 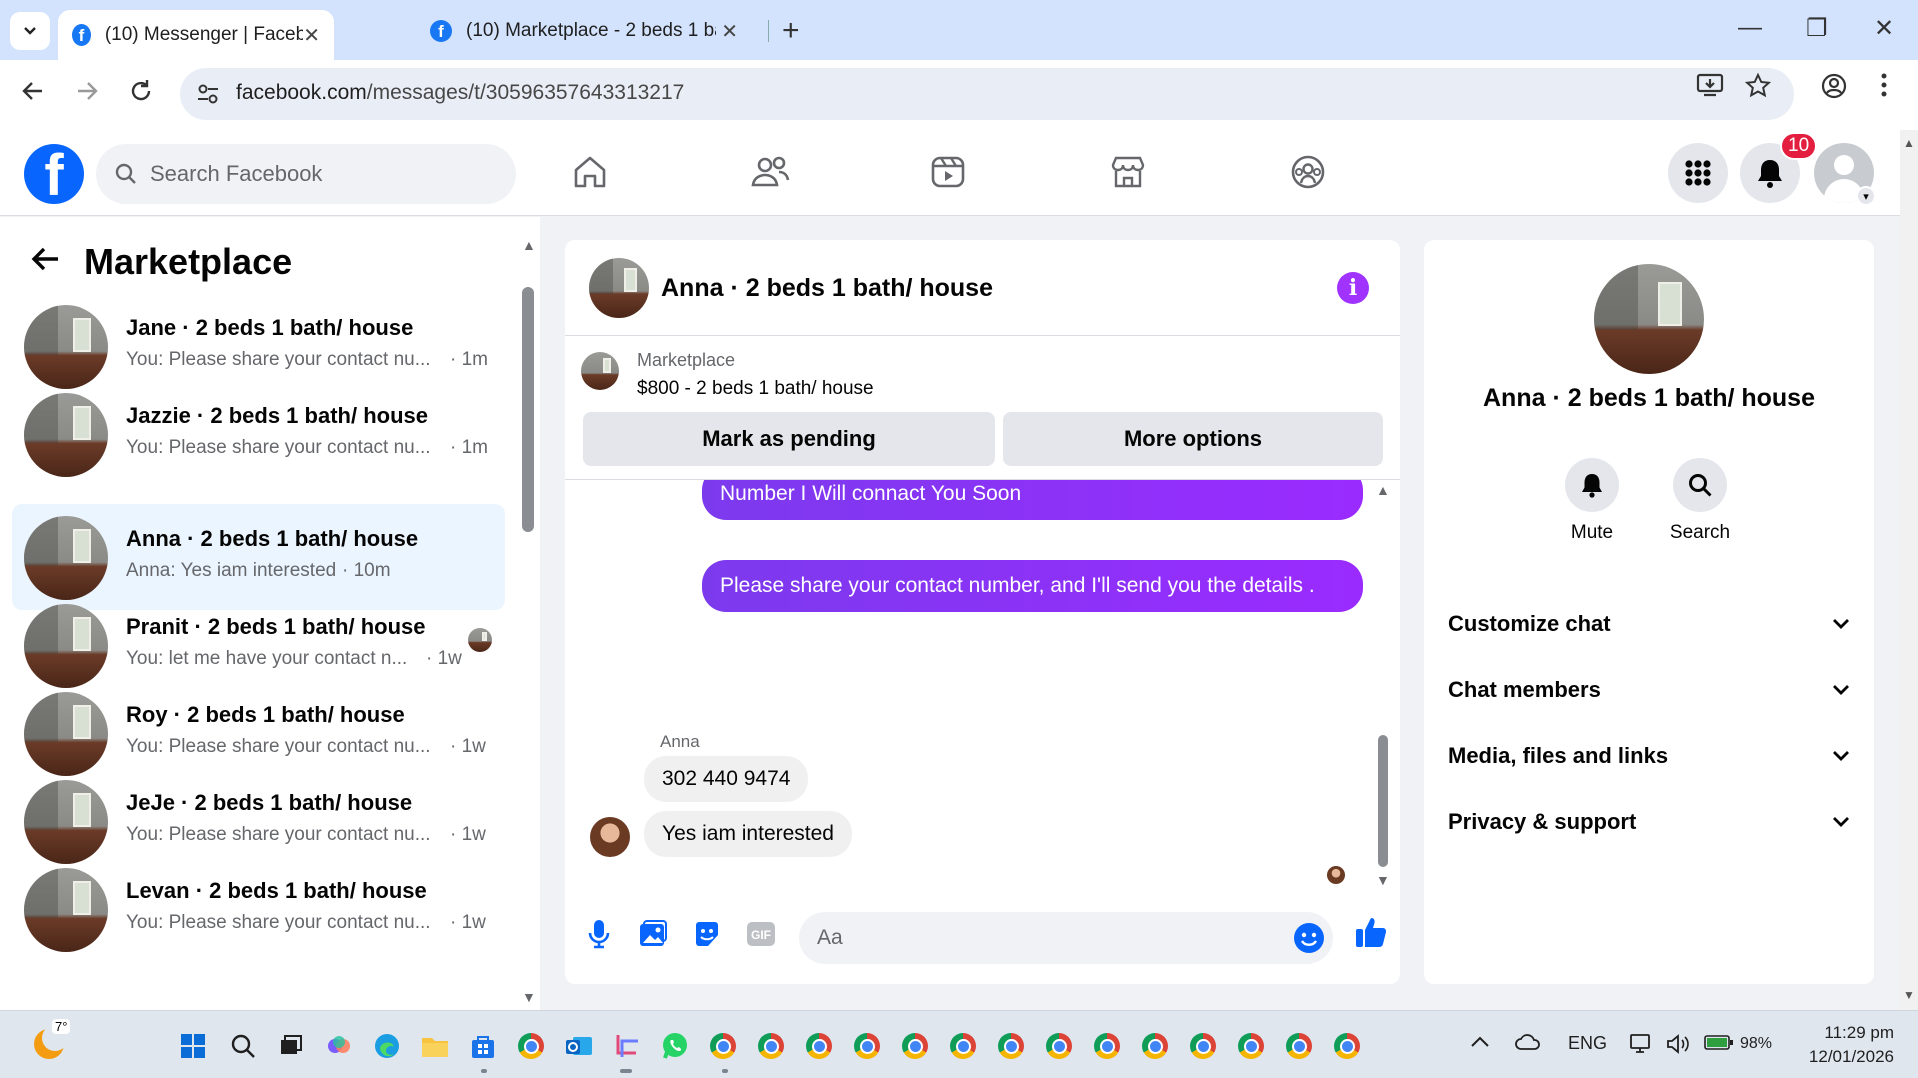 What do you see at coordinates (619, 288) in the screenshot?
I see `chat-avatar` at bounding box center [619, 288].